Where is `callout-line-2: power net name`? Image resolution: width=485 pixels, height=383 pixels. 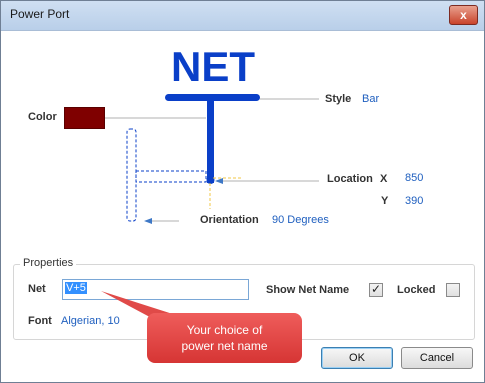 callout-line-2: power net name is located at coordinates (224, 346).